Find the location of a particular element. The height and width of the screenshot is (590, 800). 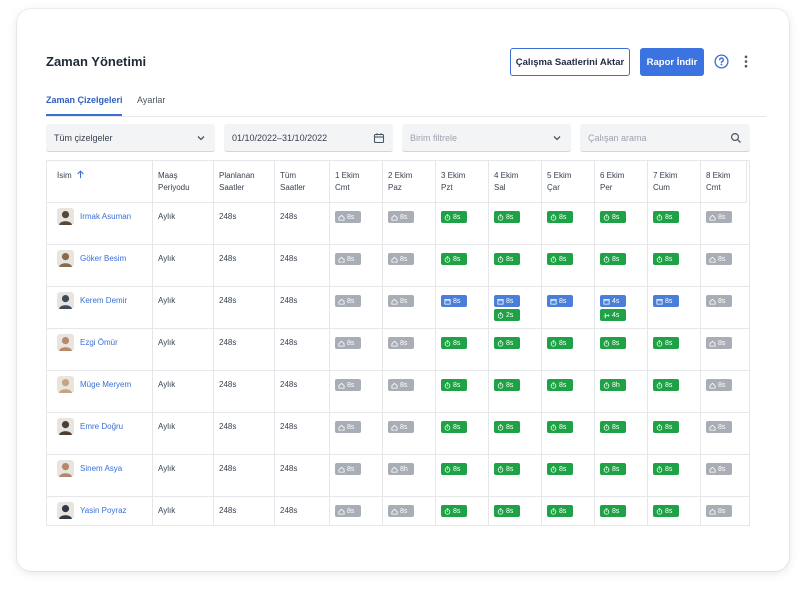

date-range-field: 01/10/2022–31/10/2022 is located at coordinates (308, 138).